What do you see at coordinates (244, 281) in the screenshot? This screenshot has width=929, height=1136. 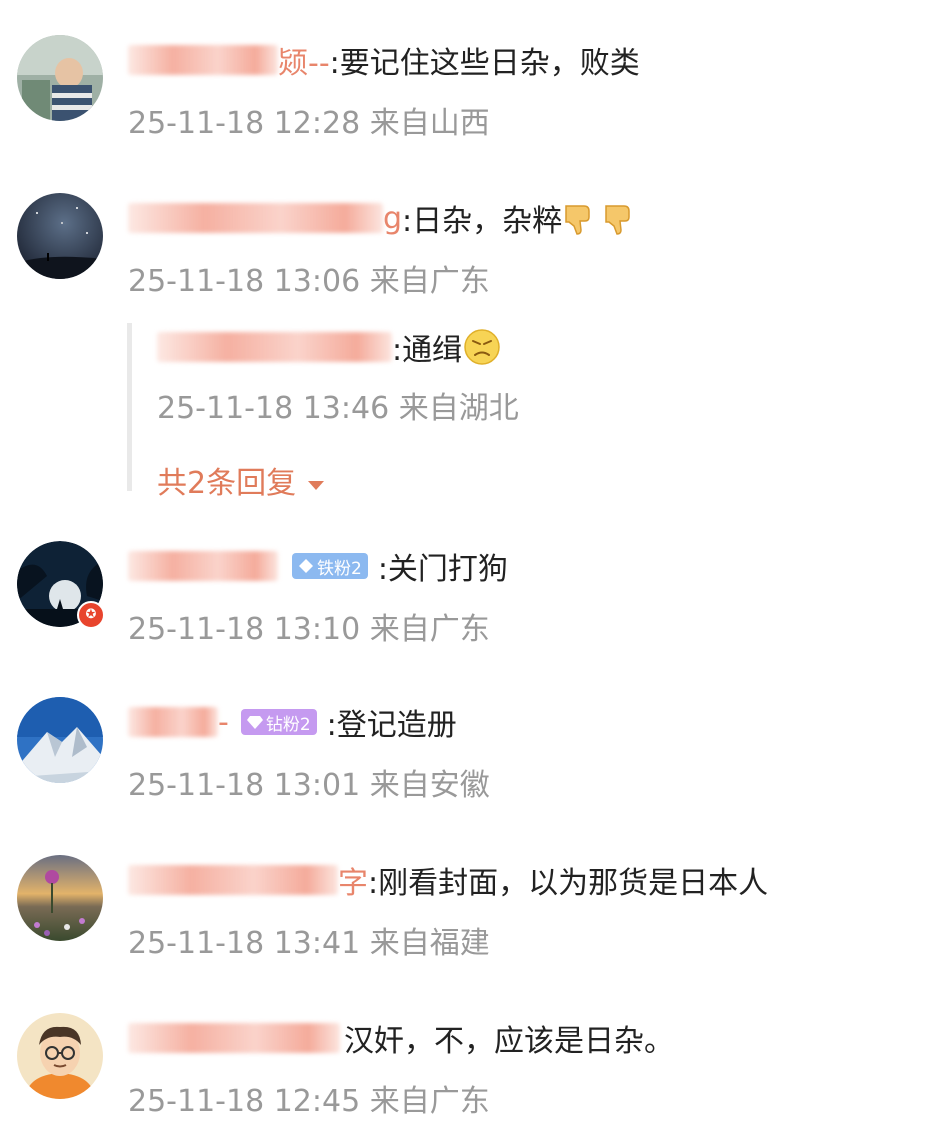 I see `comment-time: 25-11-18 13:06` at bounding box center [244, 281].